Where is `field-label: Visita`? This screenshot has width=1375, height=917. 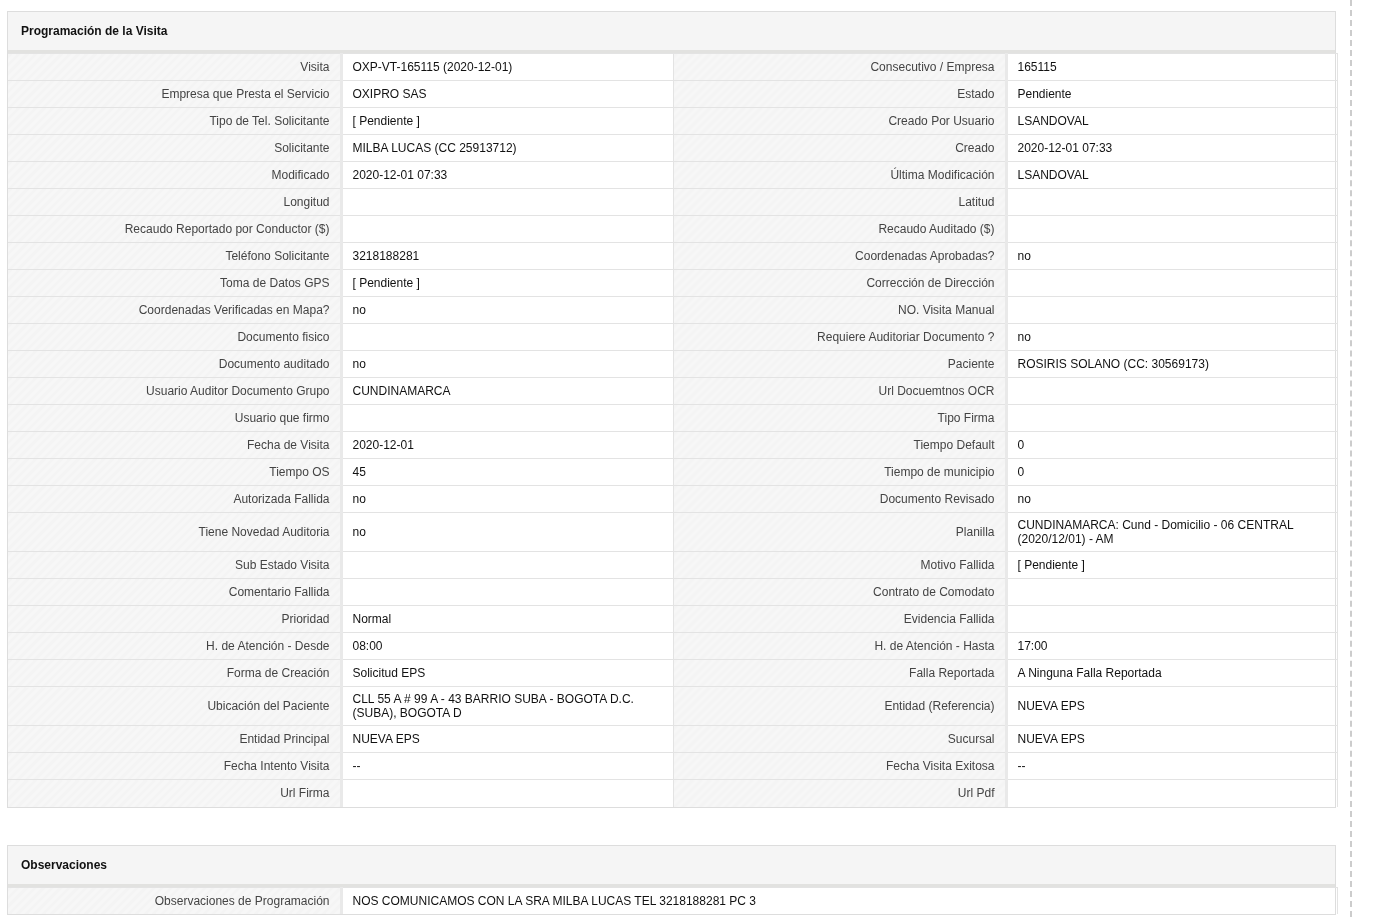 field-label: Visita is located at coordinates (315, 67).